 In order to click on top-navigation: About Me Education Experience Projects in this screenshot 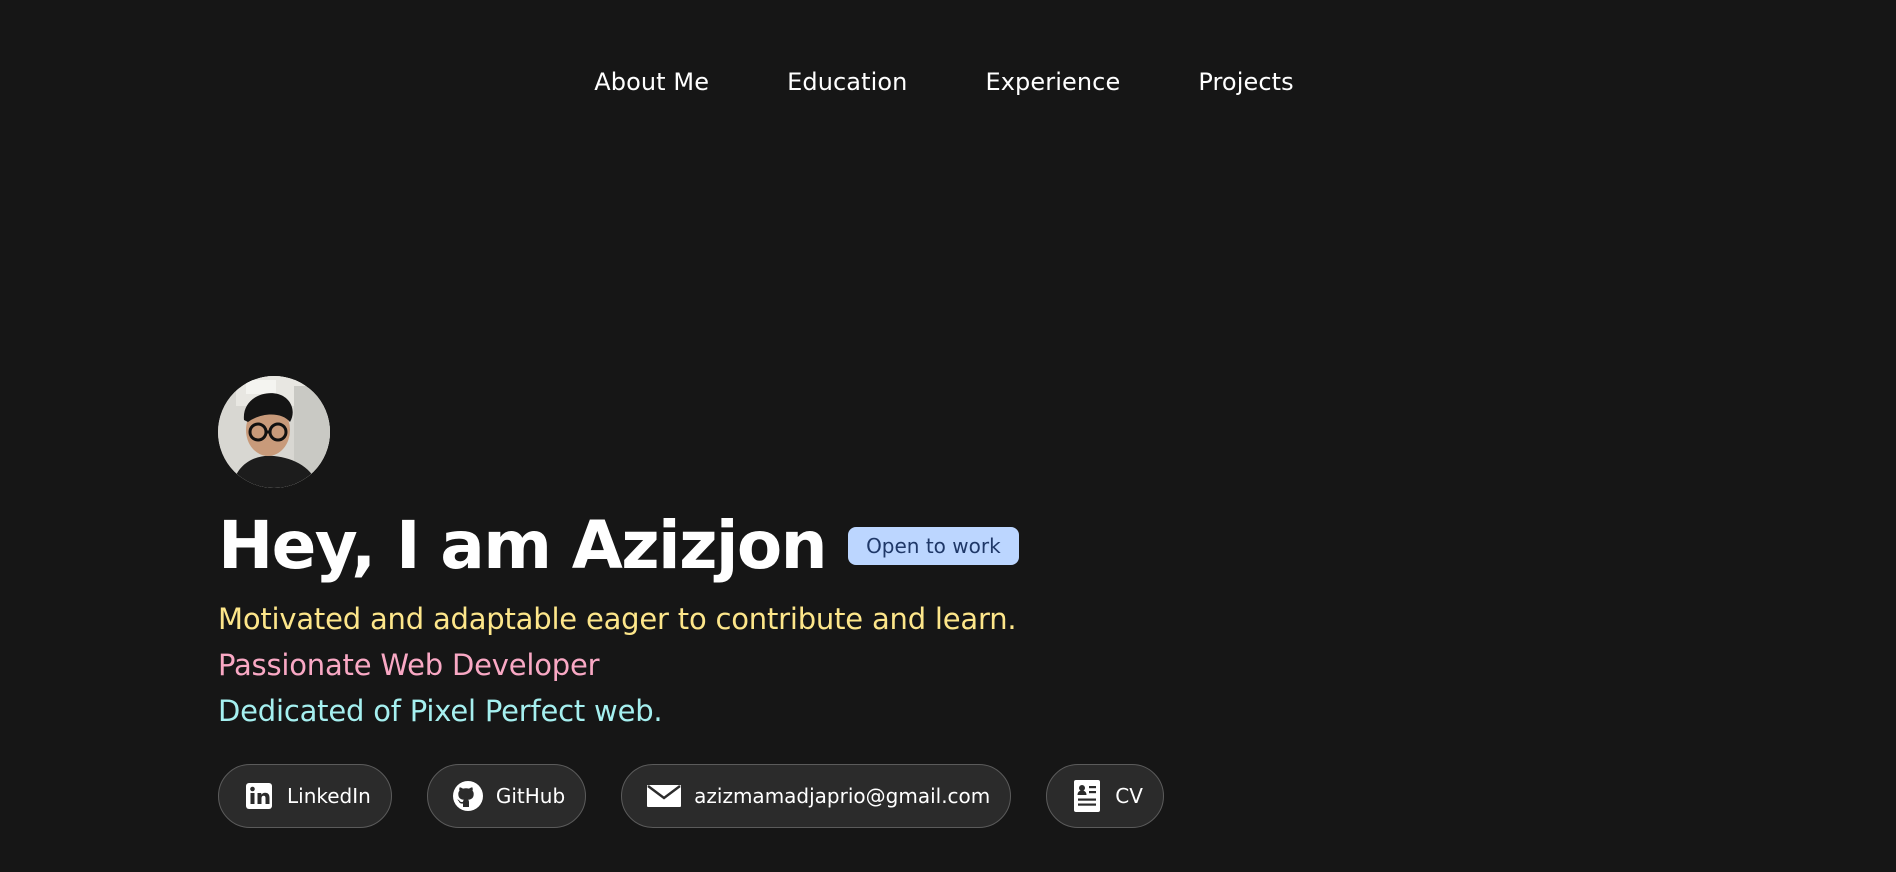, I will do `click(948, 82)`.